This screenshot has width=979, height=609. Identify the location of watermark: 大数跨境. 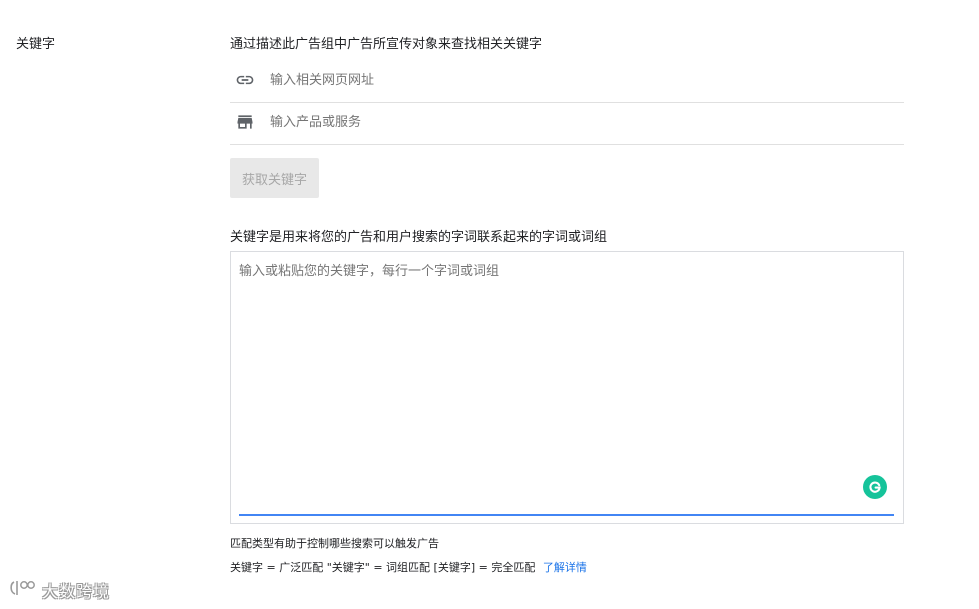
(59, 590).